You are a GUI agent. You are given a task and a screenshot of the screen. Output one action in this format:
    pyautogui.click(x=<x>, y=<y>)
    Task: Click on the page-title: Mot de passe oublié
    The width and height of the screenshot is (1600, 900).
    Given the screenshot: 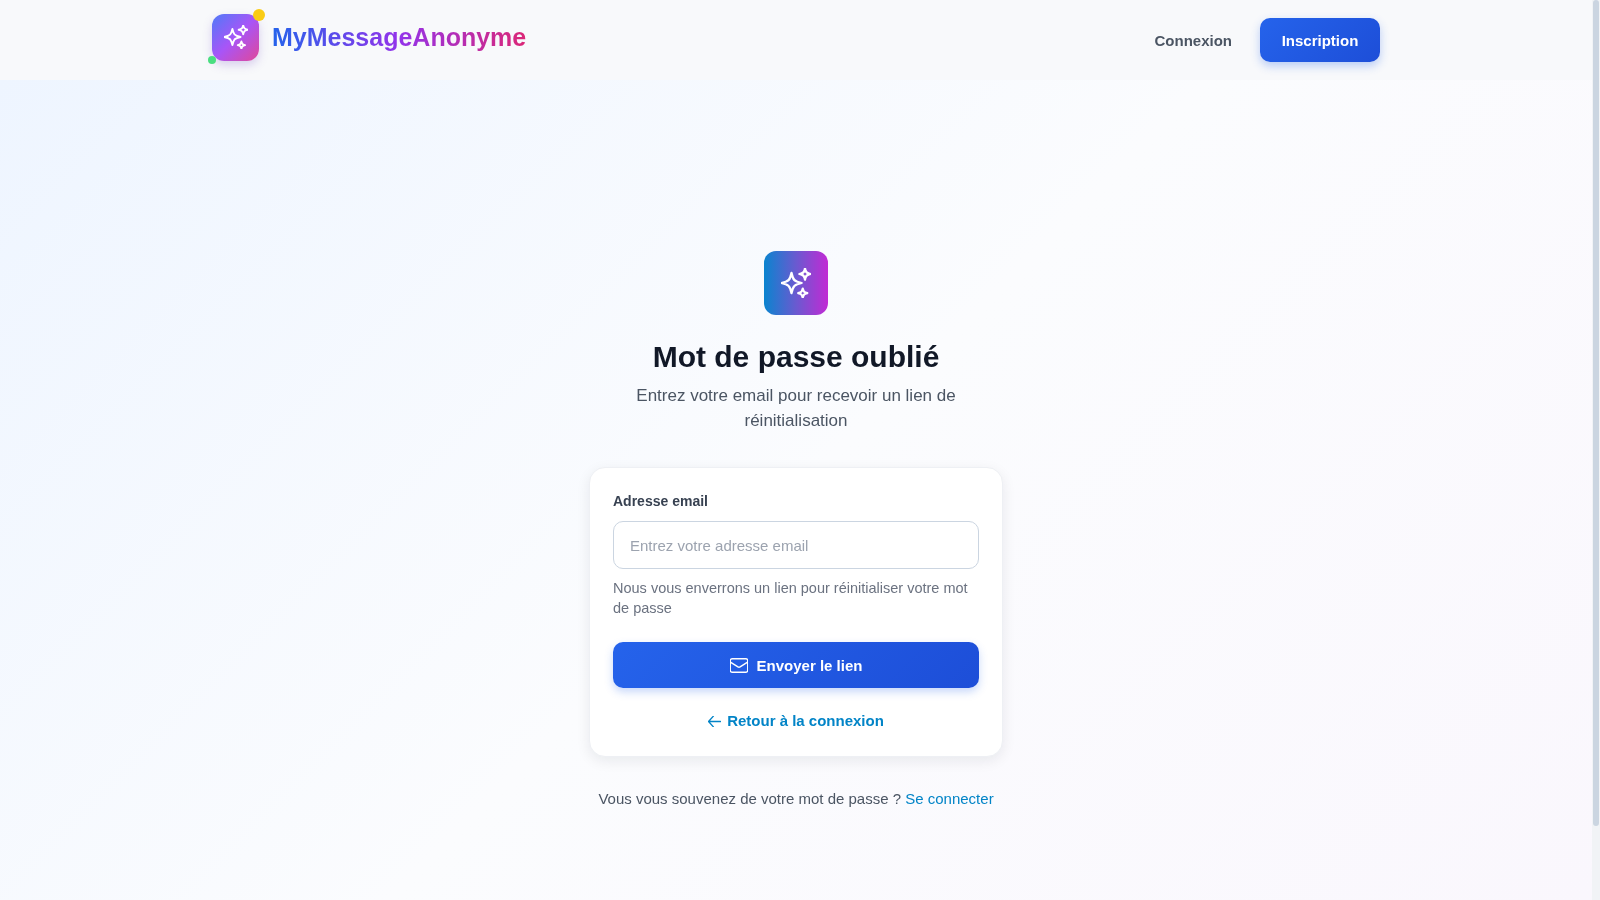 What is the action you would take?
    pyautogui.click(x=796, y=357)
    